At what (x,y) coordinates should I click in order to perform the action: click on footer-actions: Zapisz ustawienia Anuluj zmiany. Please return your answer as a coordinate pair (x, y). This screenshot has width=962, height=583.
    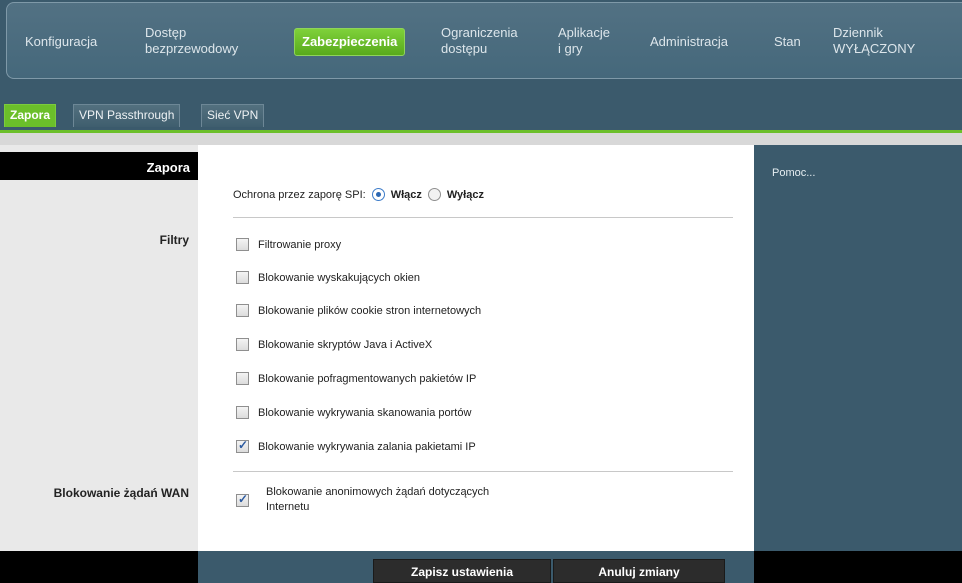
    Looking at the image, I should click on (476, 567).